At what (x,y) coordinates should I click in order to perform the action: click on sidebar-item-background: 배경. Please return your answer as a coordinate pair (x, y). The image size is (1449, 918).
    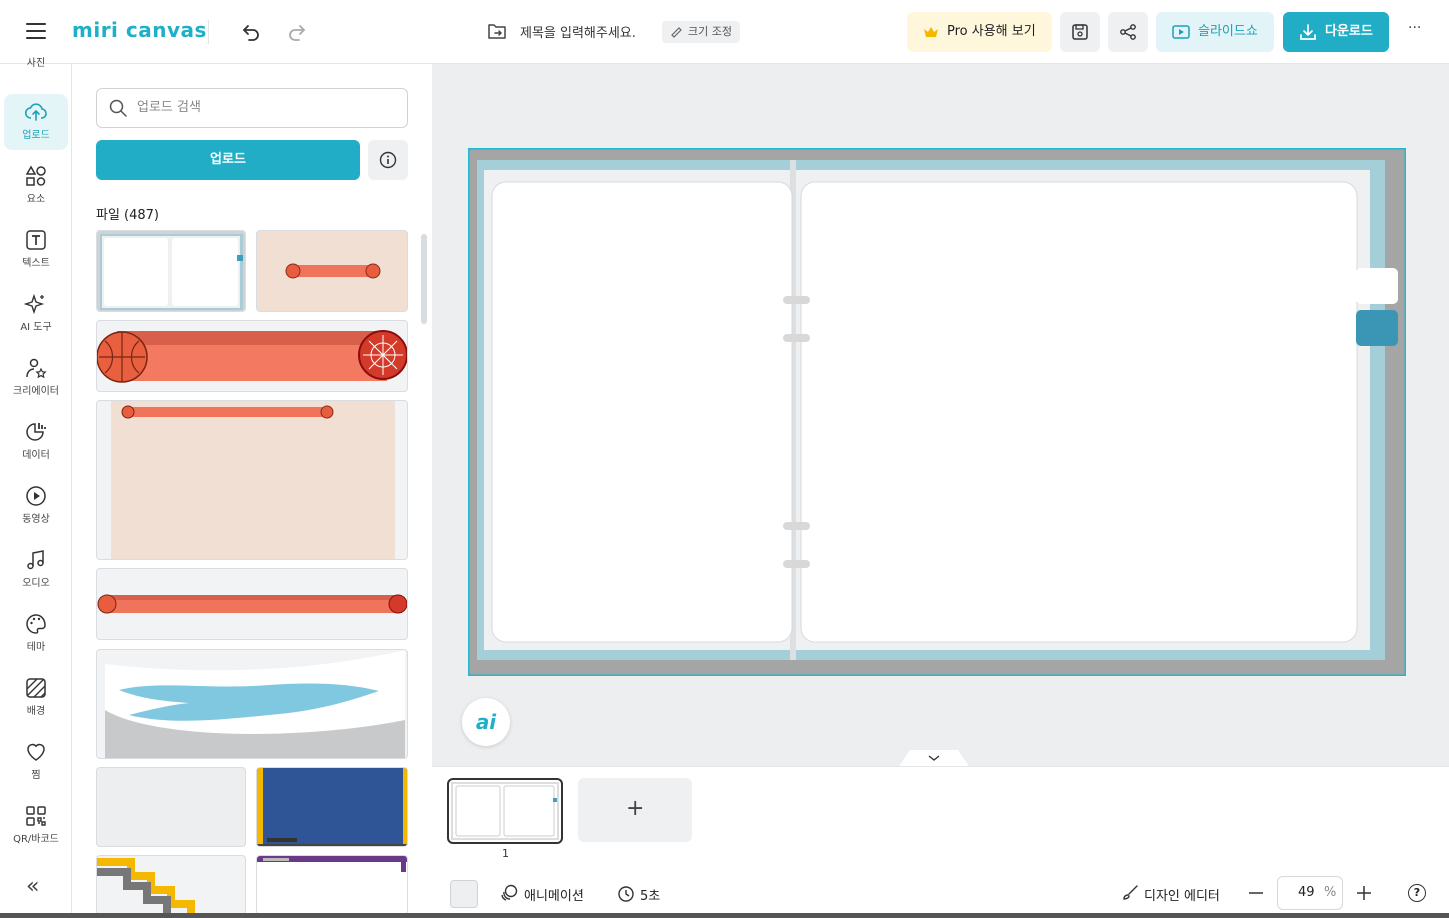
    Looking at the image, I should click on (36, 698).